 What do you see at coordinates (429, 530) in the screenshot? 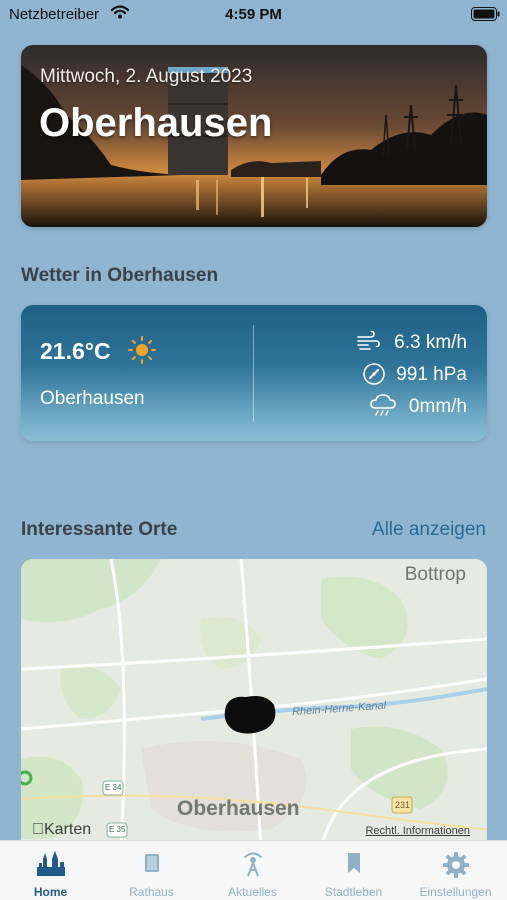
I see `see-all-link: Alle anzeigen` at bounding box center [429, 530].